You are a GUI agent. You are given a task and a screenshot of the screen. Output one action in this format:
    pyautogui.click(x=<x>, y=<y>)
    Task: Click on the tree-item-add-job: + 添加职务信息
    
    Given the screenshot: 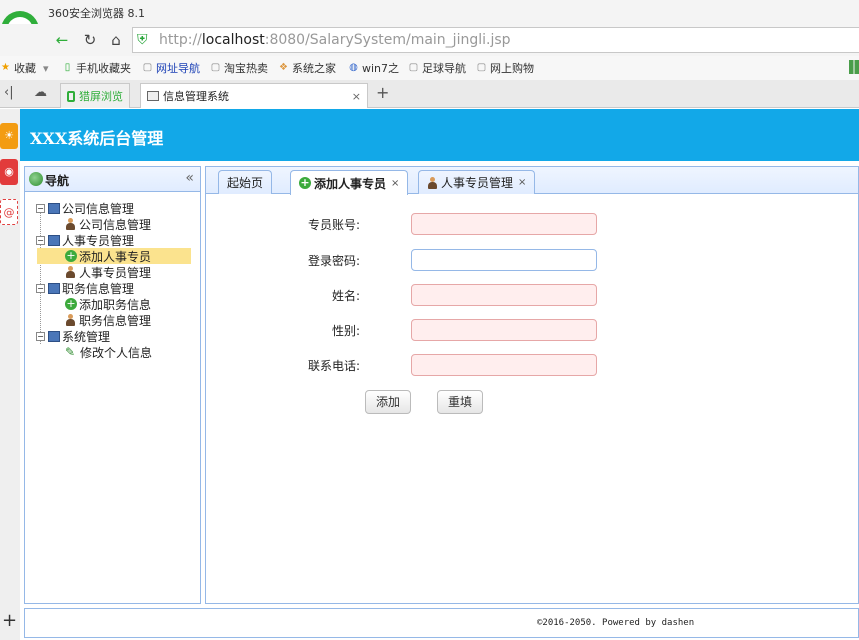 What is the action you would take?
    pyautogui.click(x=112, y=304)
    